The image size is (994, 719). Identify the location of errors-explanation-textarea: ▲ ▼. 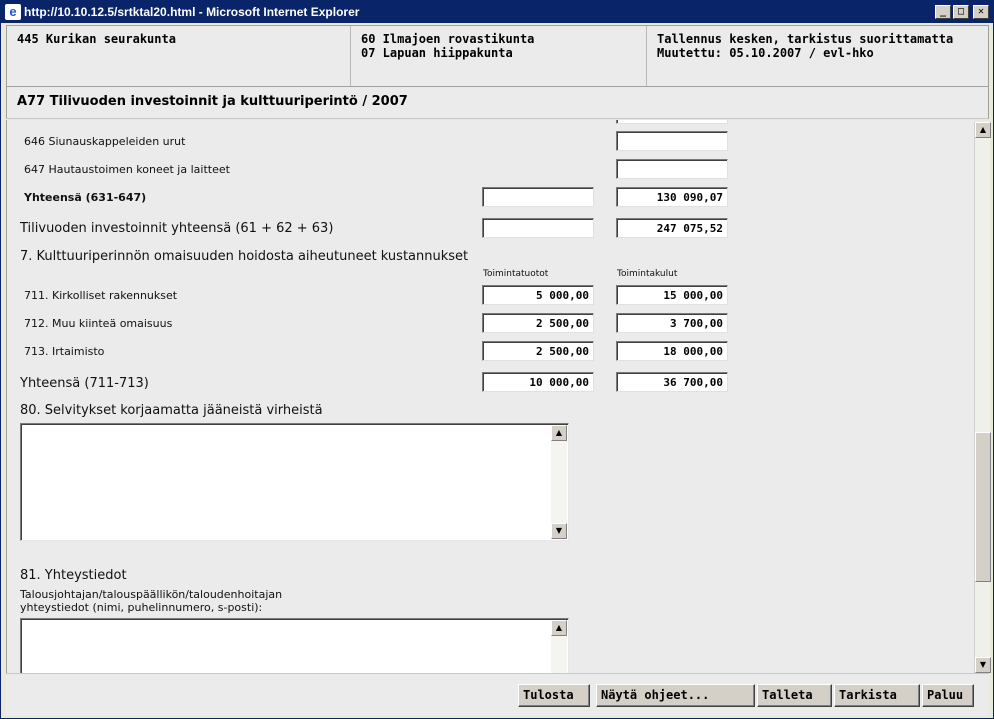
(294, 482).